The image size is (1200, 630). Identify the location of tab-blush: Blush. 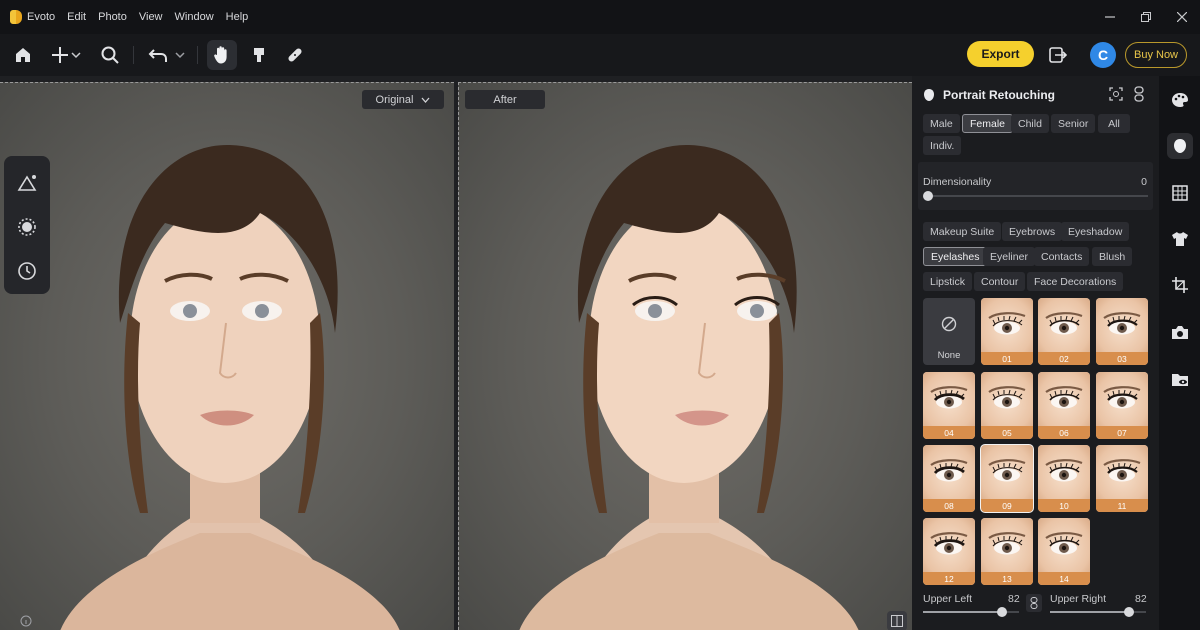
(1112, 256).